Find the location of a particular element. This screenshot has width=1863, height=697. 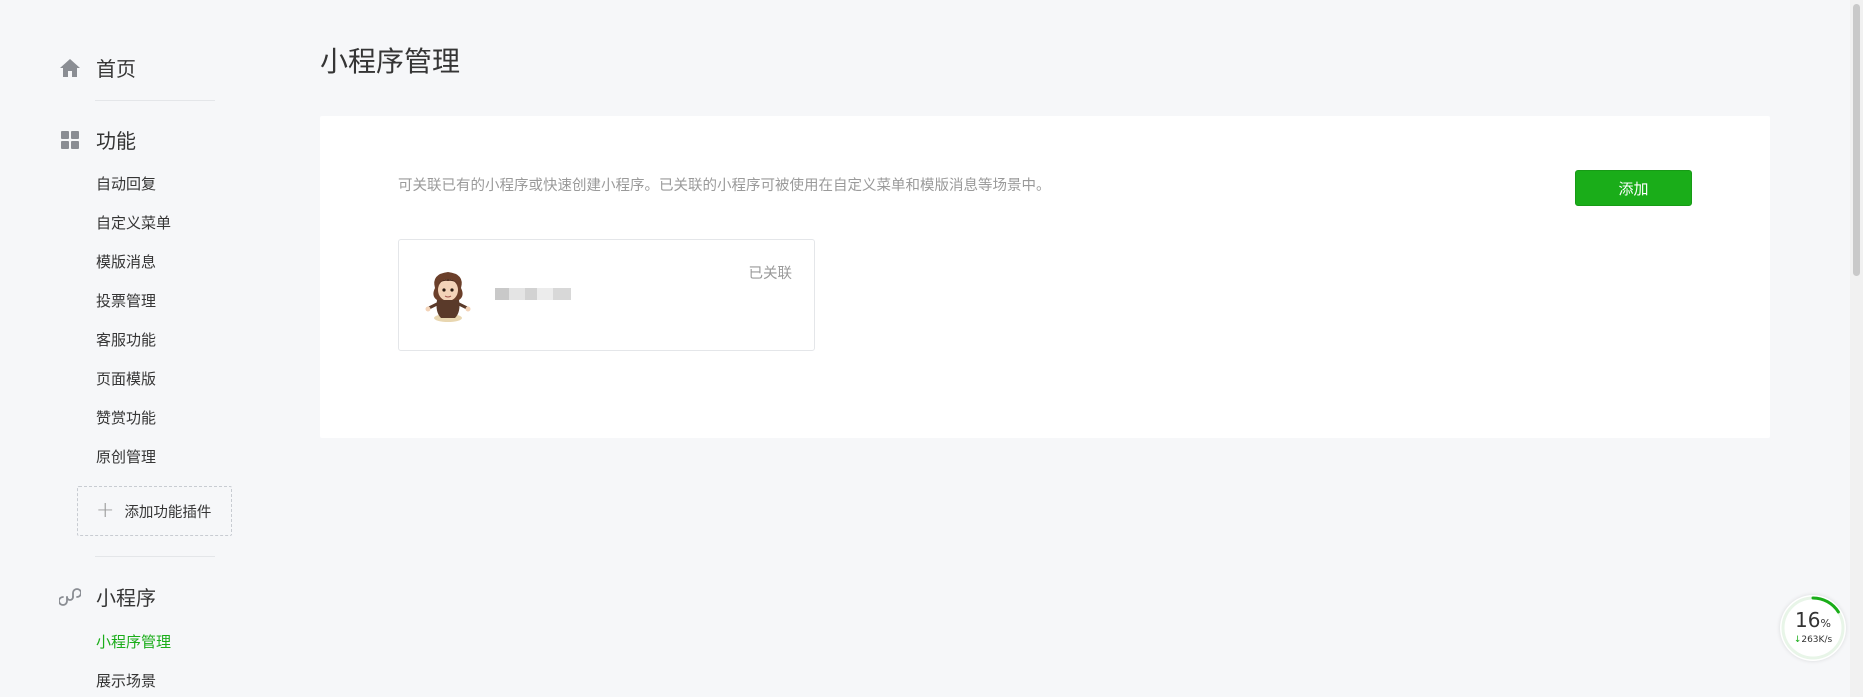

sidebar-item-vote-management: 投票管理 is located at coordinates (126, 301).